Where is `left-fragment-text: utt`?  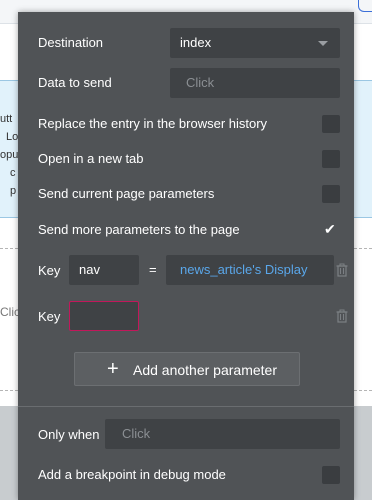
left-fragment-text: utt is located at coordinates (6, 119).